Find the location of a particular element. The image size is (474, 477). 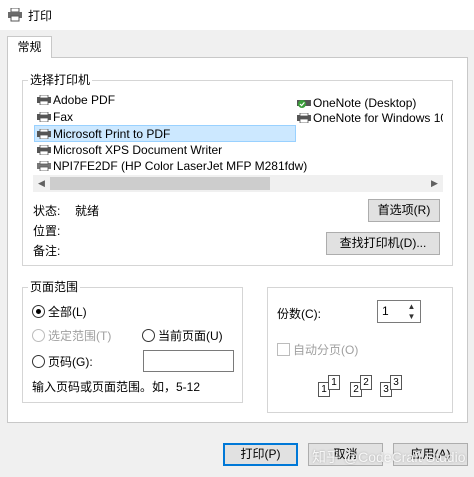

current-page-label: 当前页面(U) is located at coordinates (190, 336).